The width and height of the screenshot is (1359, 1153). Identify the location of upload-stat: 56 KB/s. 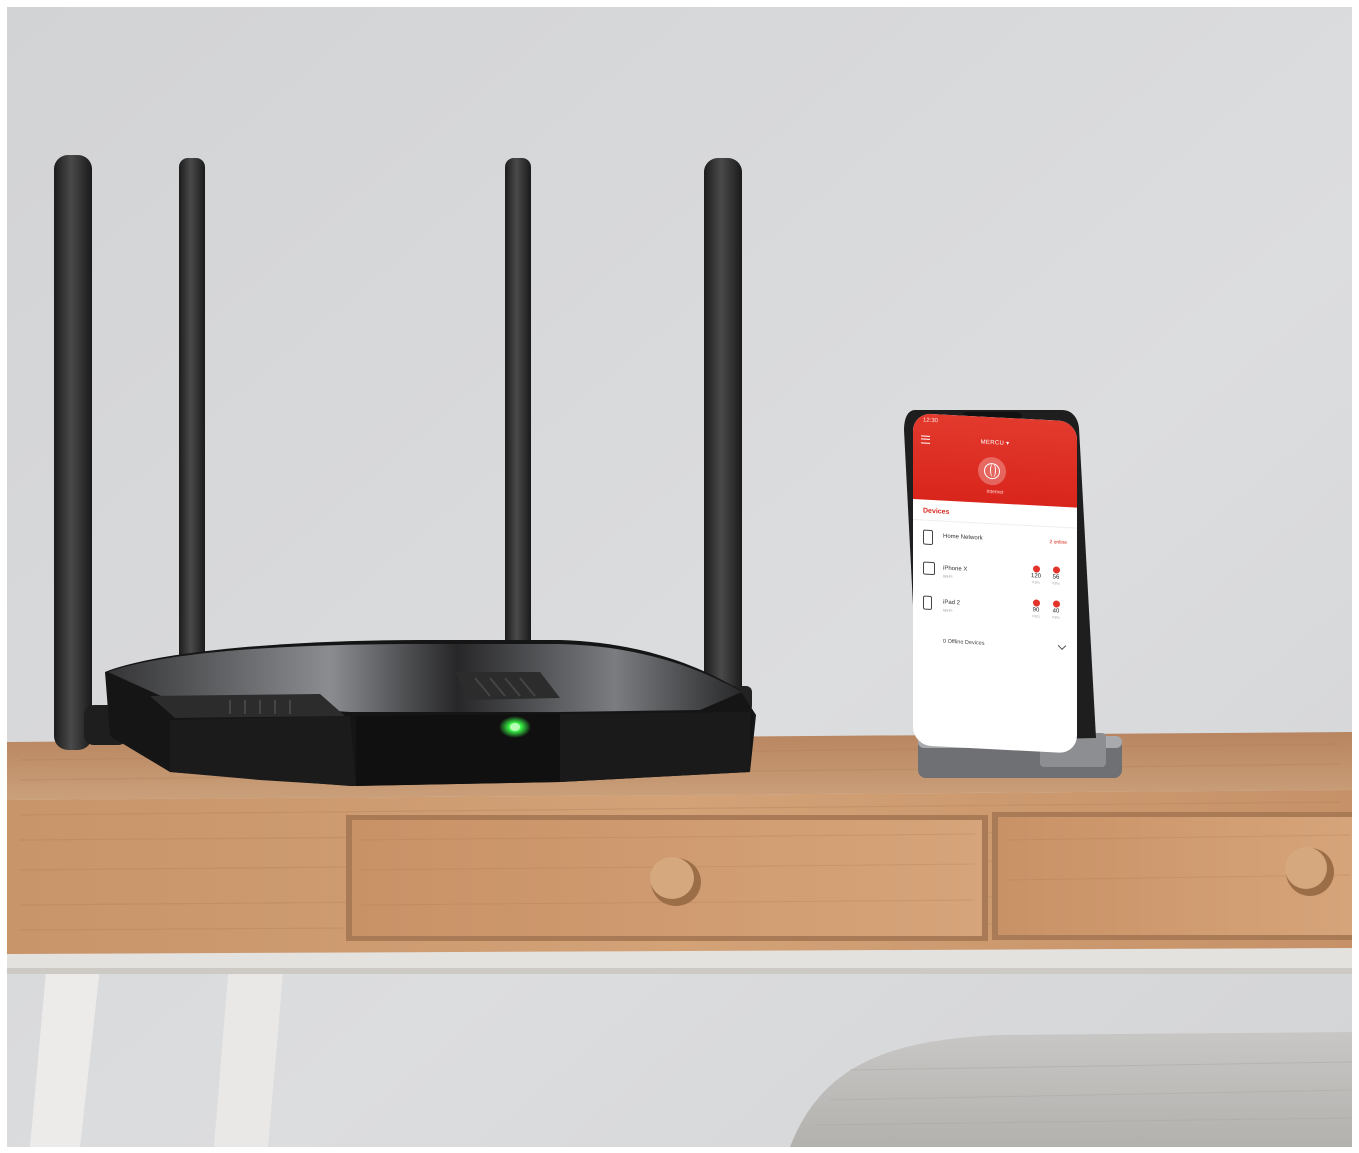
(1056, 576).